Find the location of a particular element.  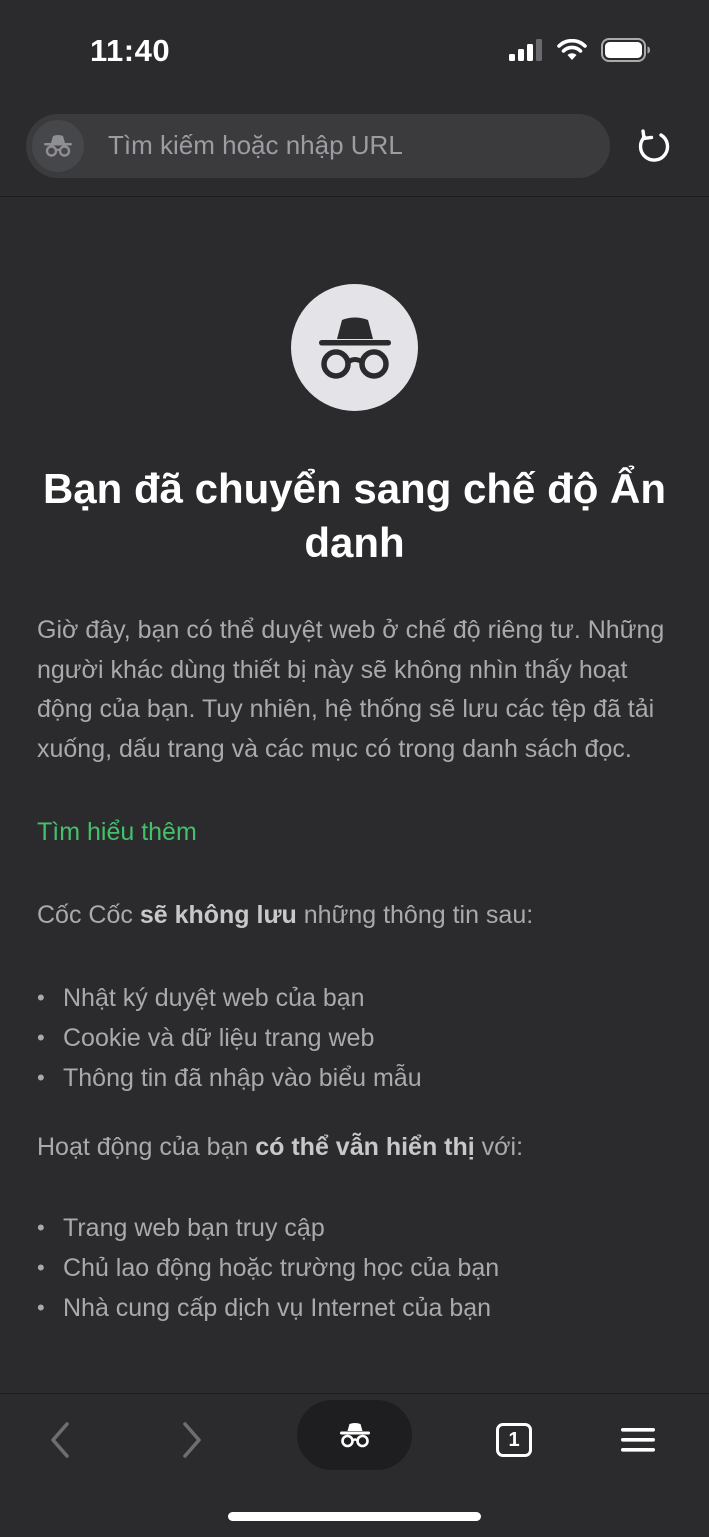

bottom-toolbar: 1 is located at coordinates (354, 1465).